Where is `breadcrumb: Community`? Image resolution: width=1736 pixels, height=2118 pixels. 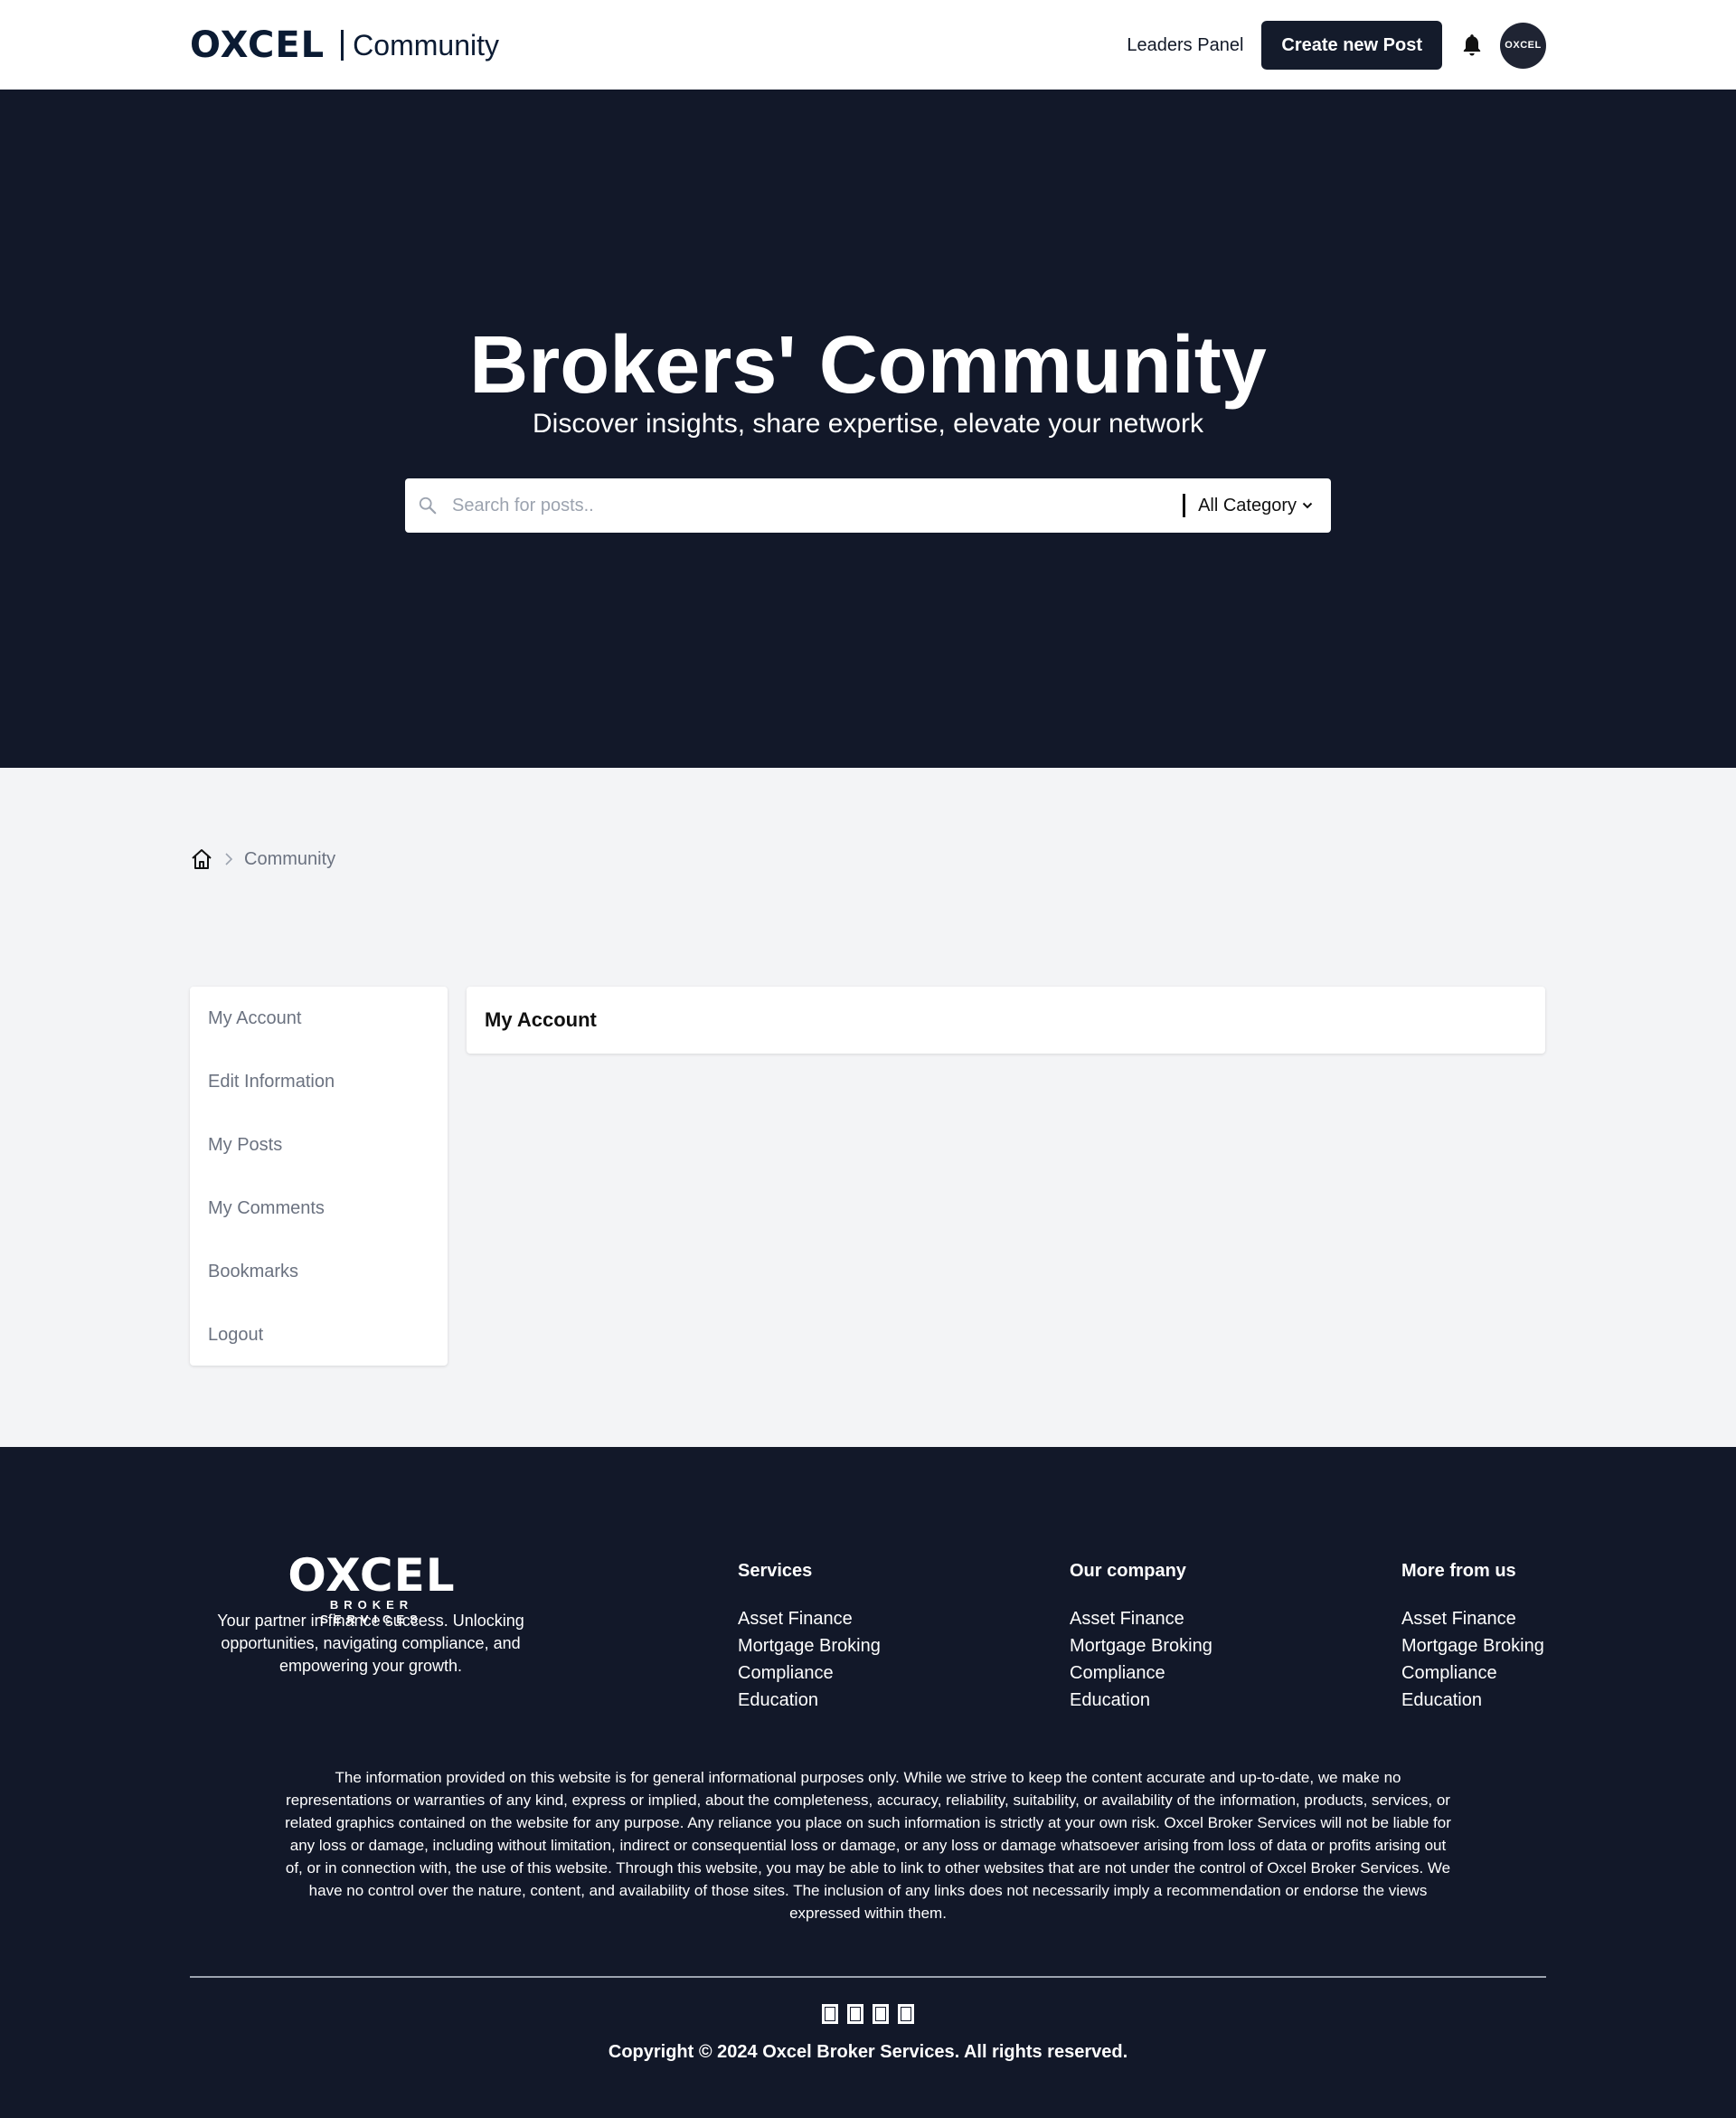
breadcrumb: Community is located at coordinates (263, 859).